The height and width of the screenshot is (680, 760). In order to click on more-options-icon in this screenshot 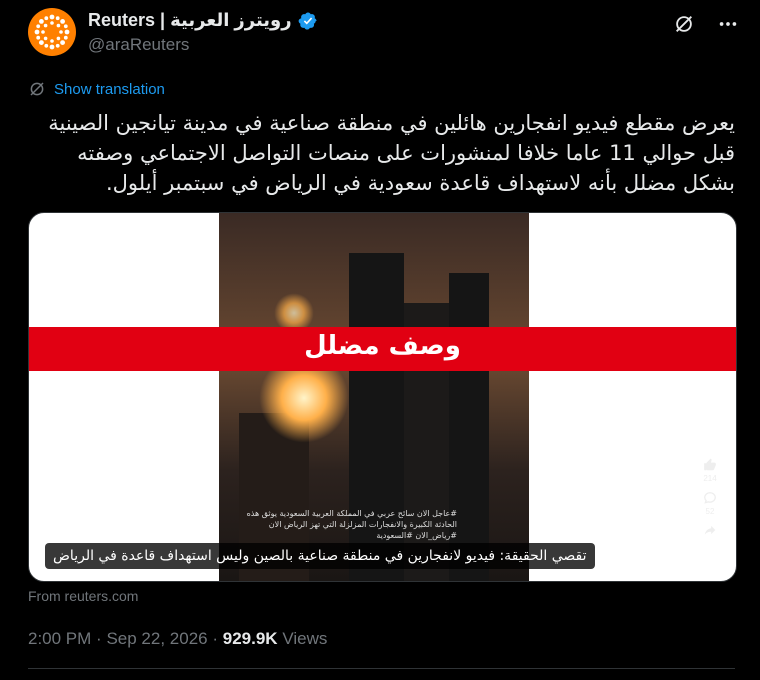, I will do `click(728, 24)`.